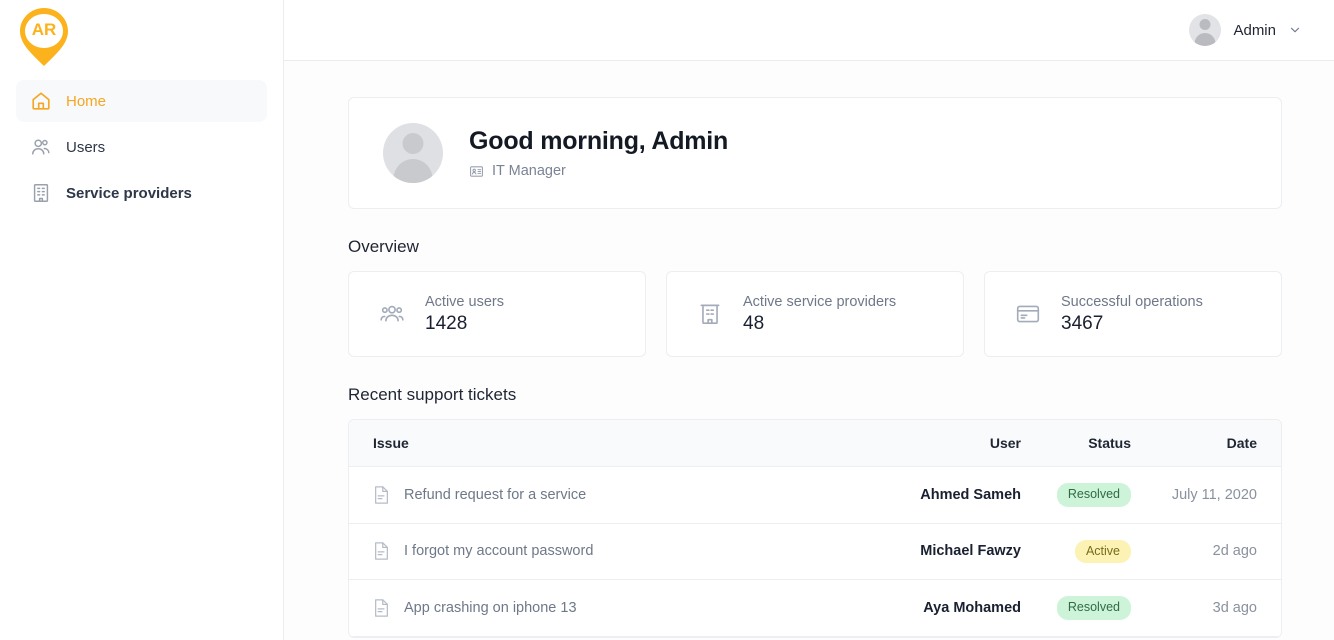  I want to click on status-badge: Active, so click(1102, 551).